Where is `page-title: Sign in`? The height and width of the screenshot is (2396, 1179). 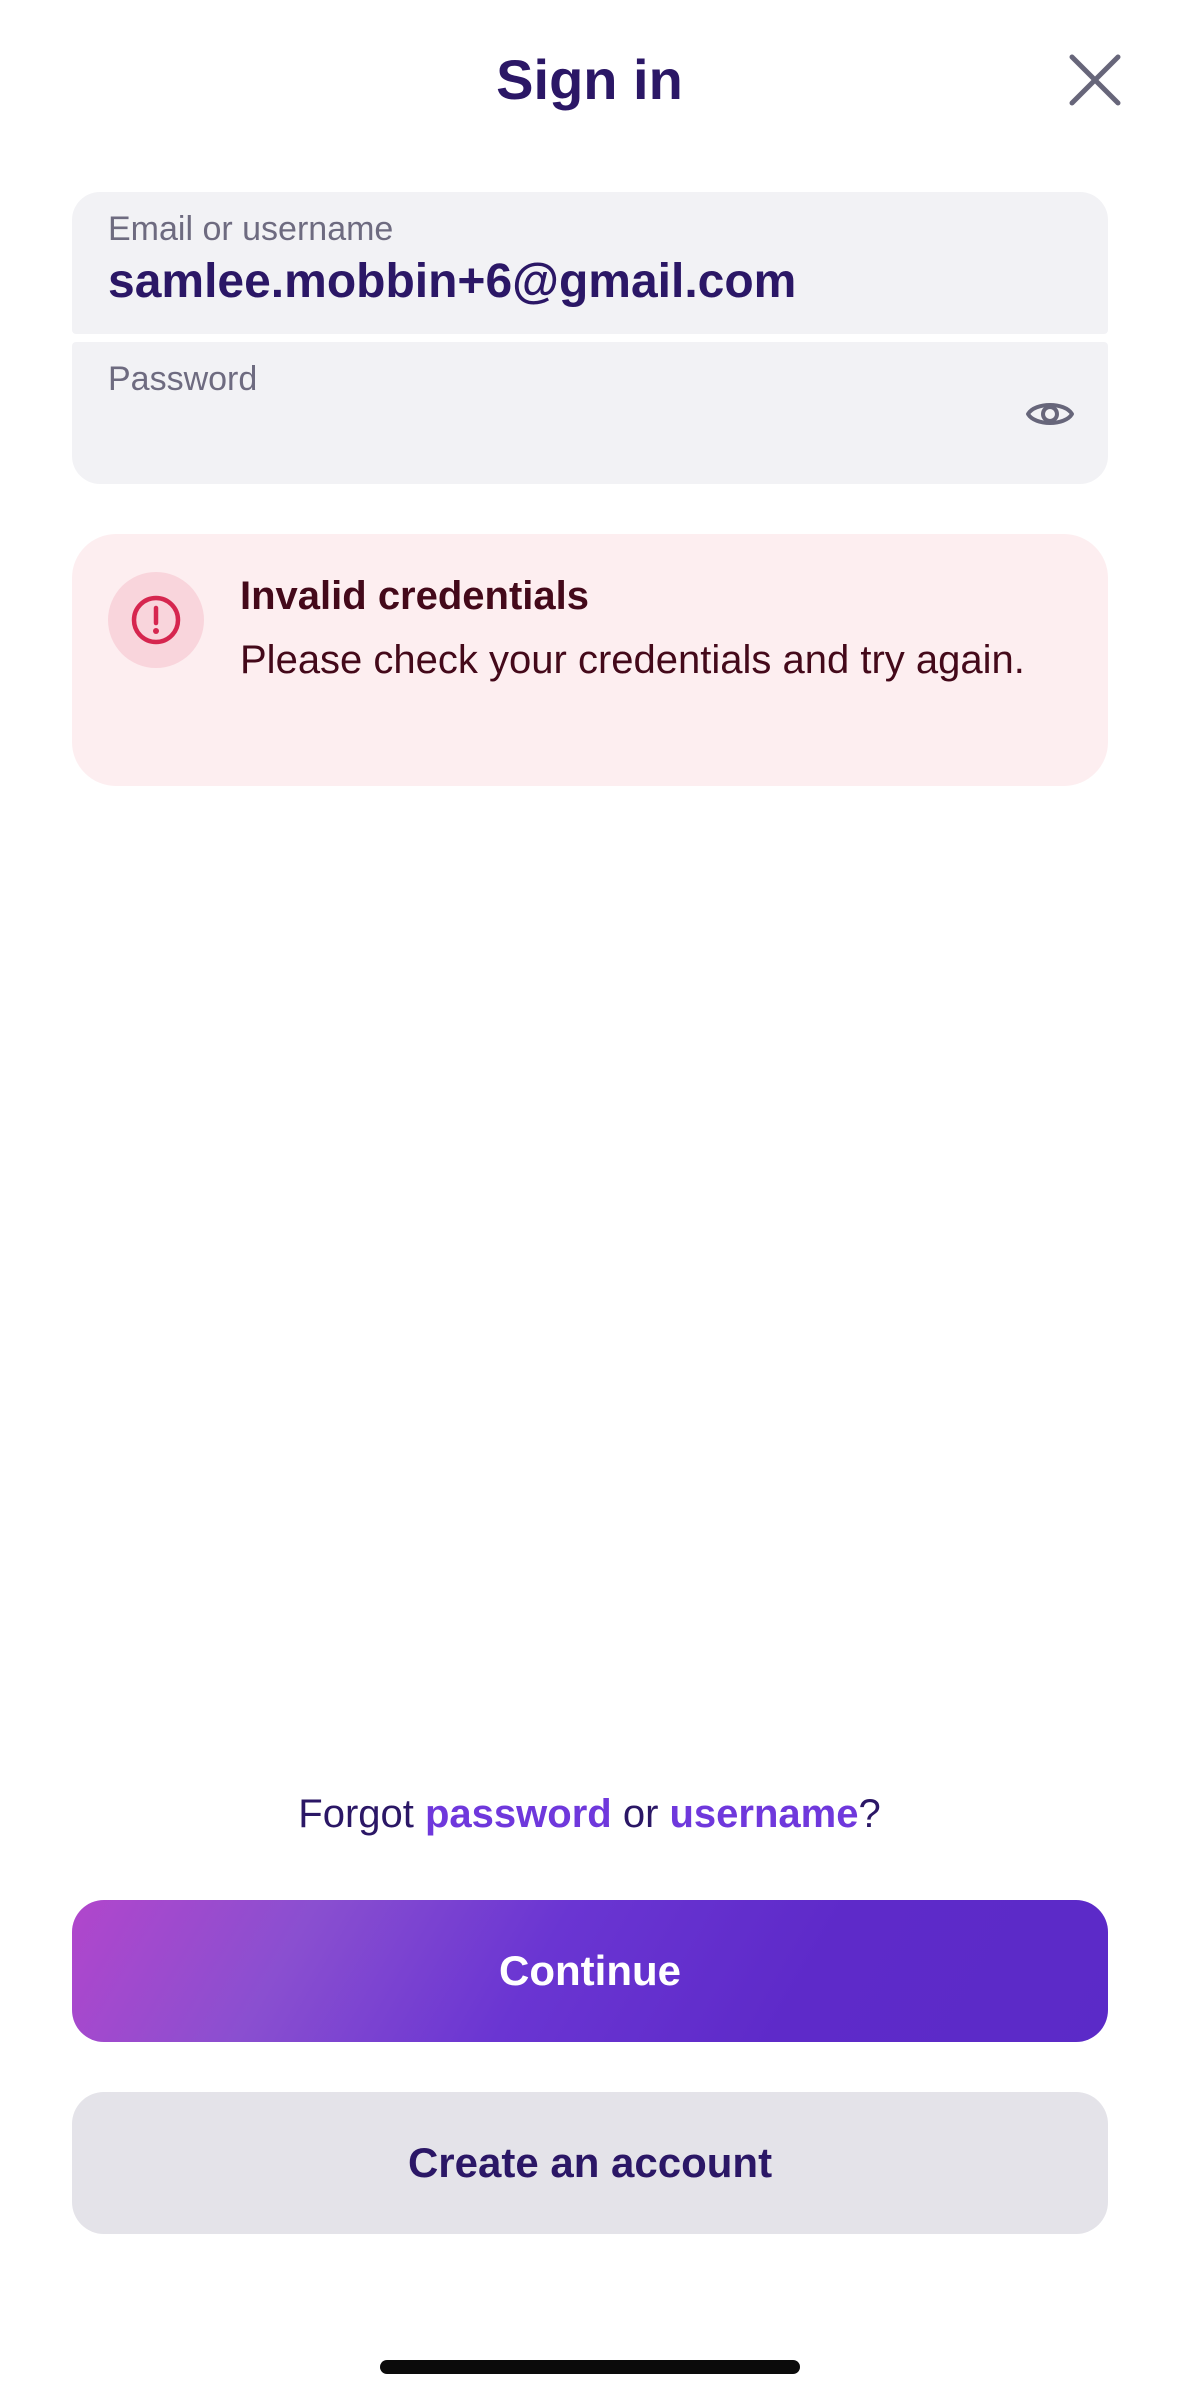 page-title: Sign in is located at coordinates (589, 79).